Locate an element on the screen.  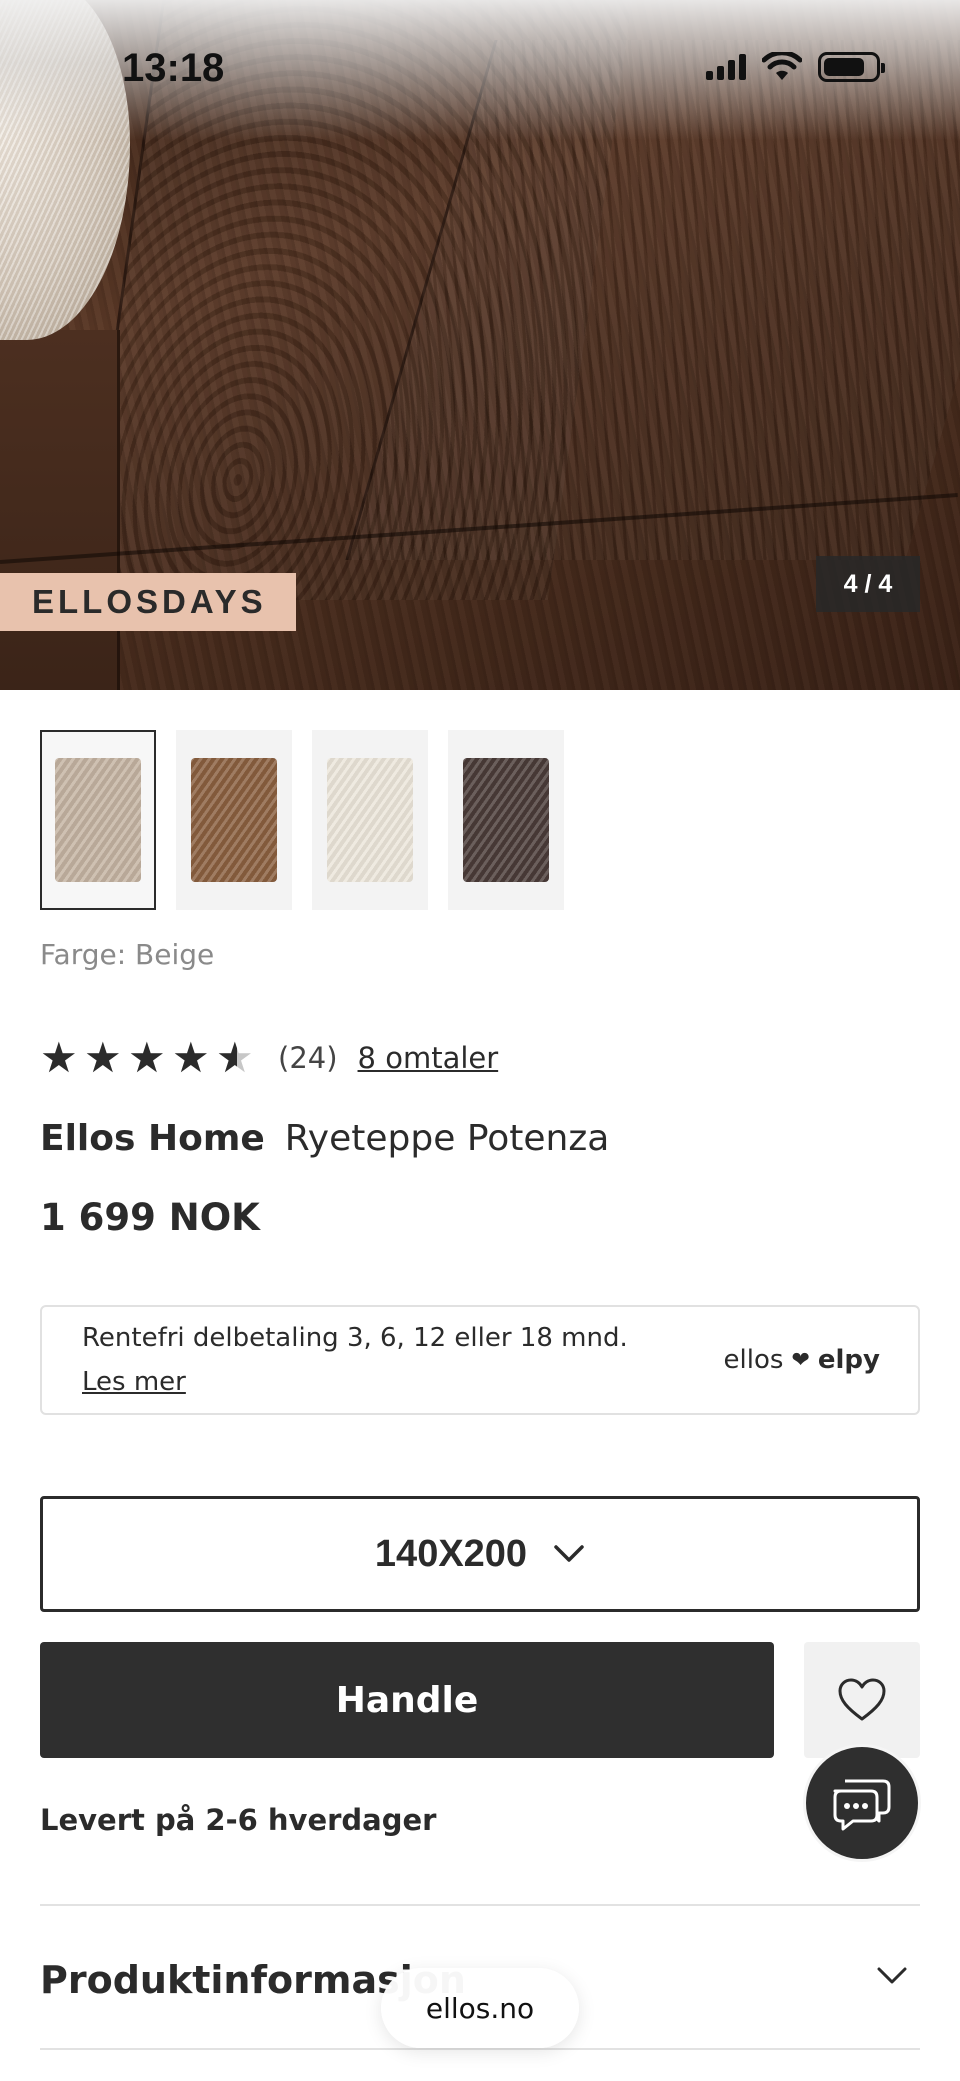
price: 1 699 NOK is located at coordinates (150, 1217).